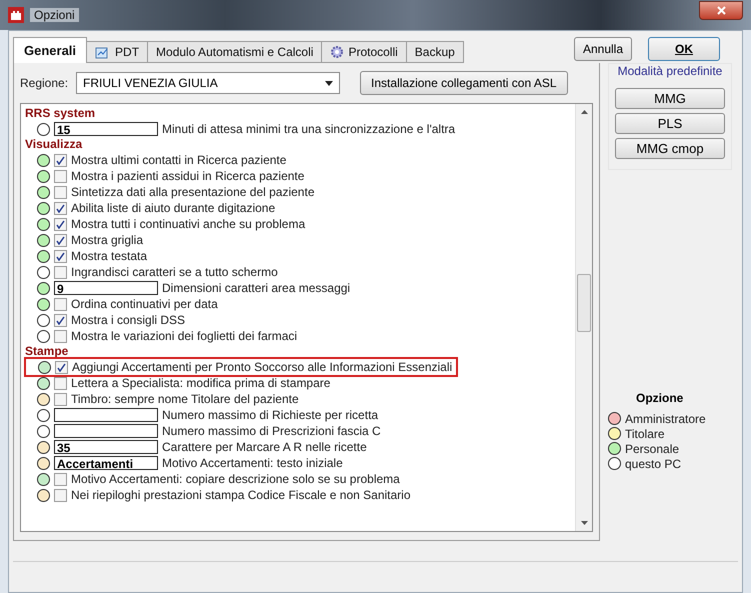 This screenshot has width=751, height=593. What do you see at coordinates (235, 479) in the screenshot?
I see `option-label: Motivo Accertamenti: copiare descrizione solo se su problema` at bounding box center [235, 479].